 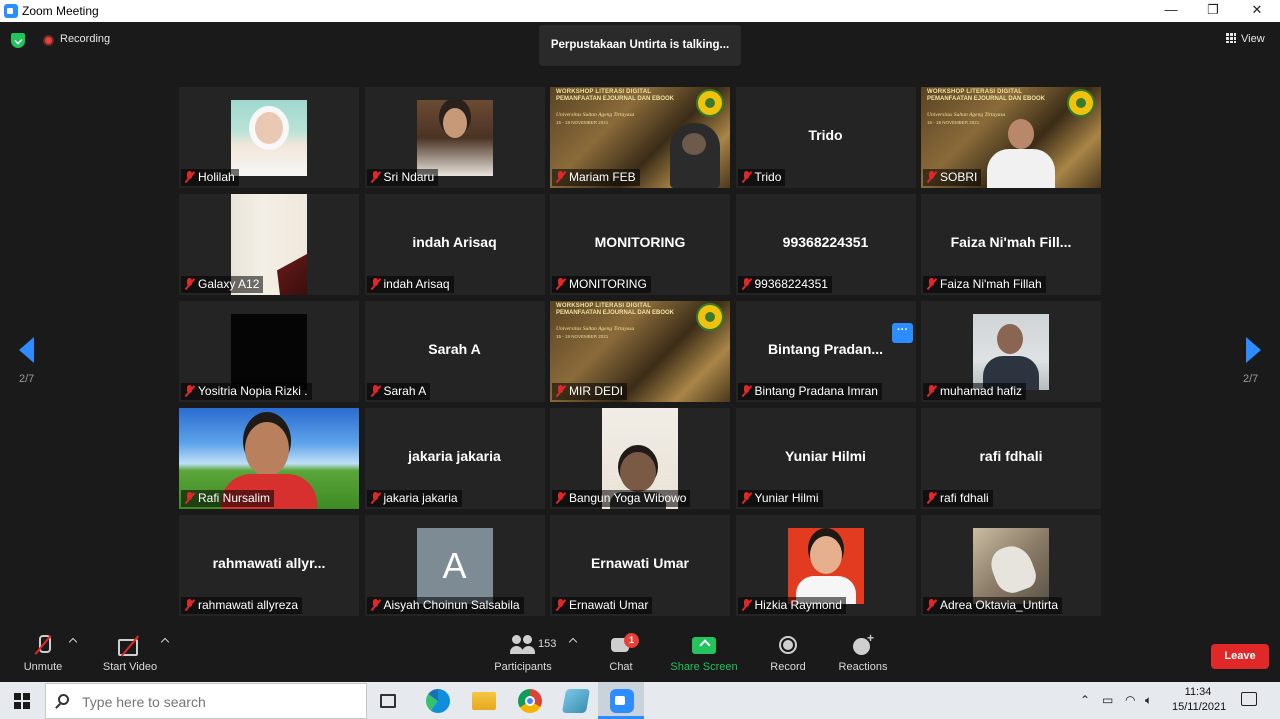 I want to click on participant-tile: Galaxy A12, so click(x=269, y=244).